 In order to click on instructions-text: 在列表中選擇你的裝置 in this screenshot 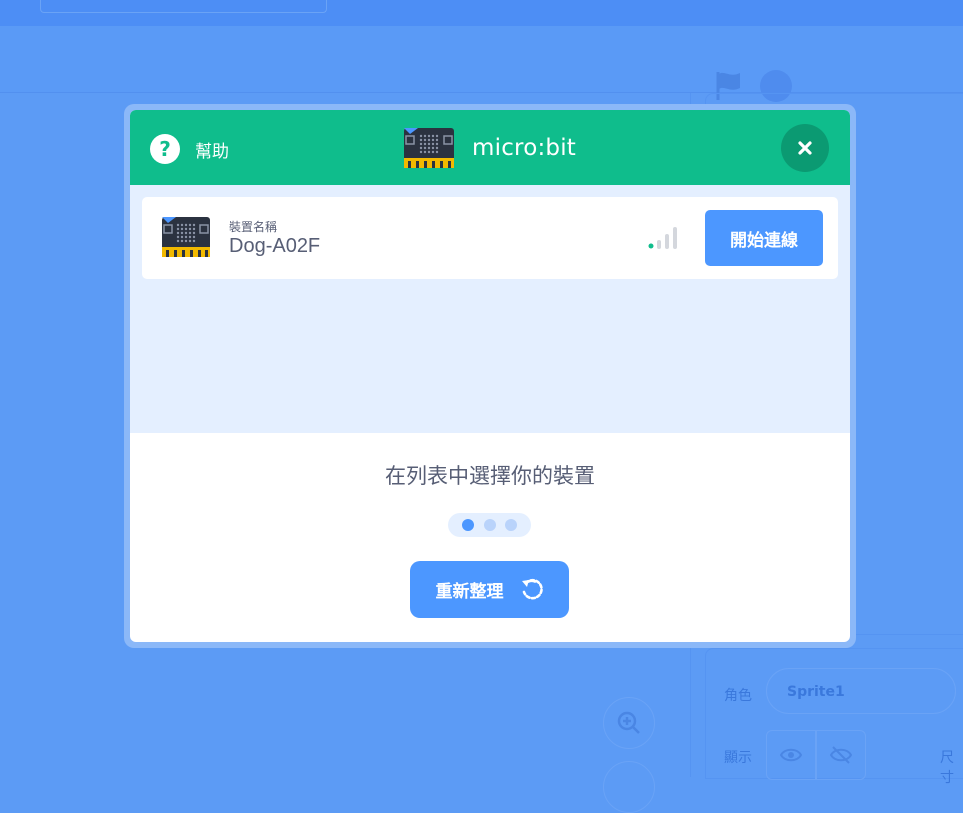, I will do `click(490, 476)`.